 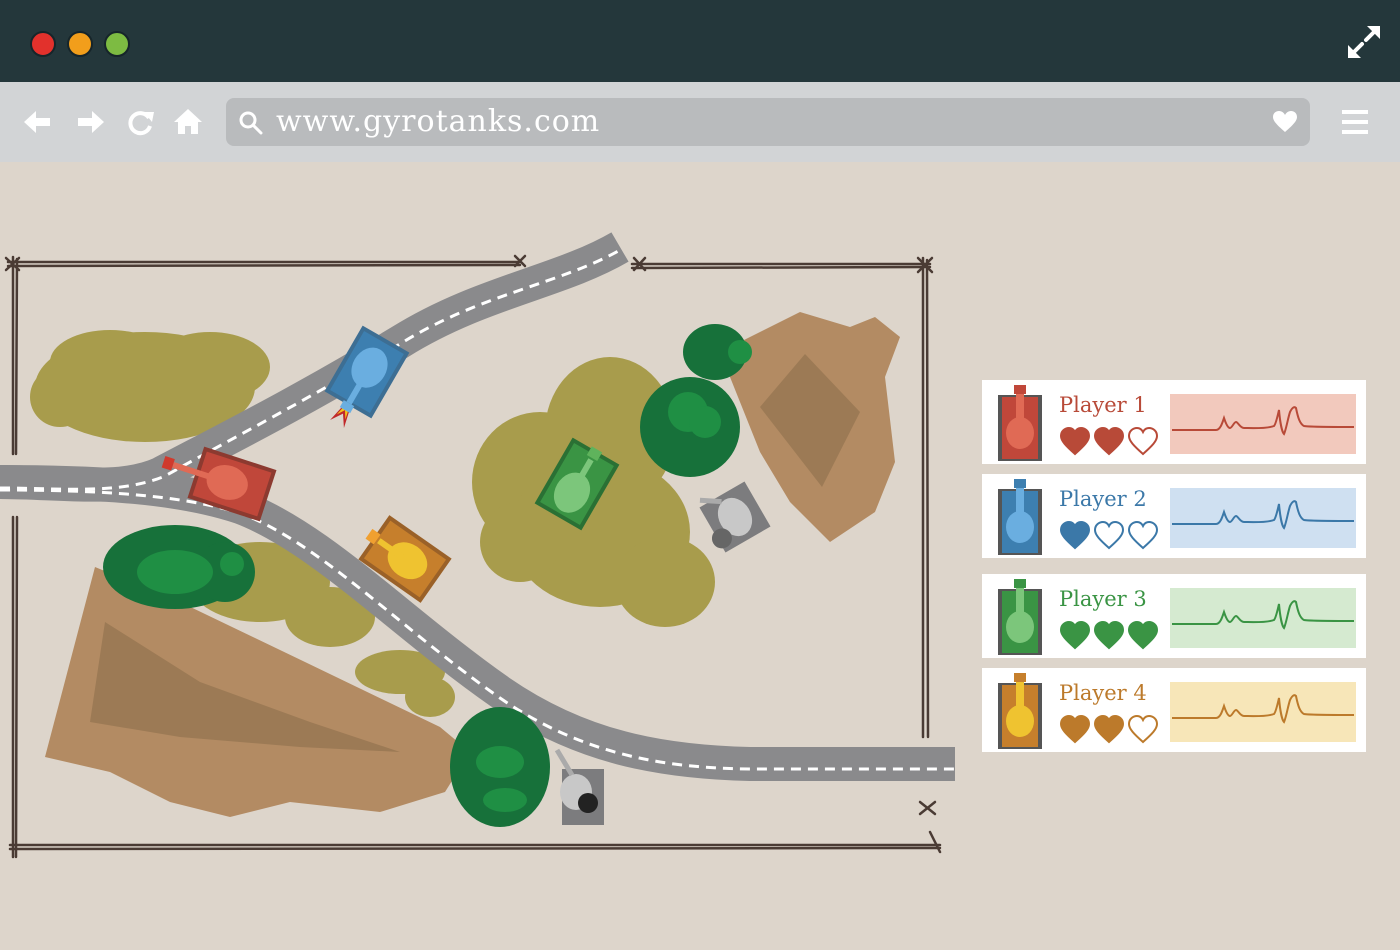 What do you see at coordinates (1263, 712) in the screenshot?
I see `player-4-signal-graph` at bounding box center [1263, 712].